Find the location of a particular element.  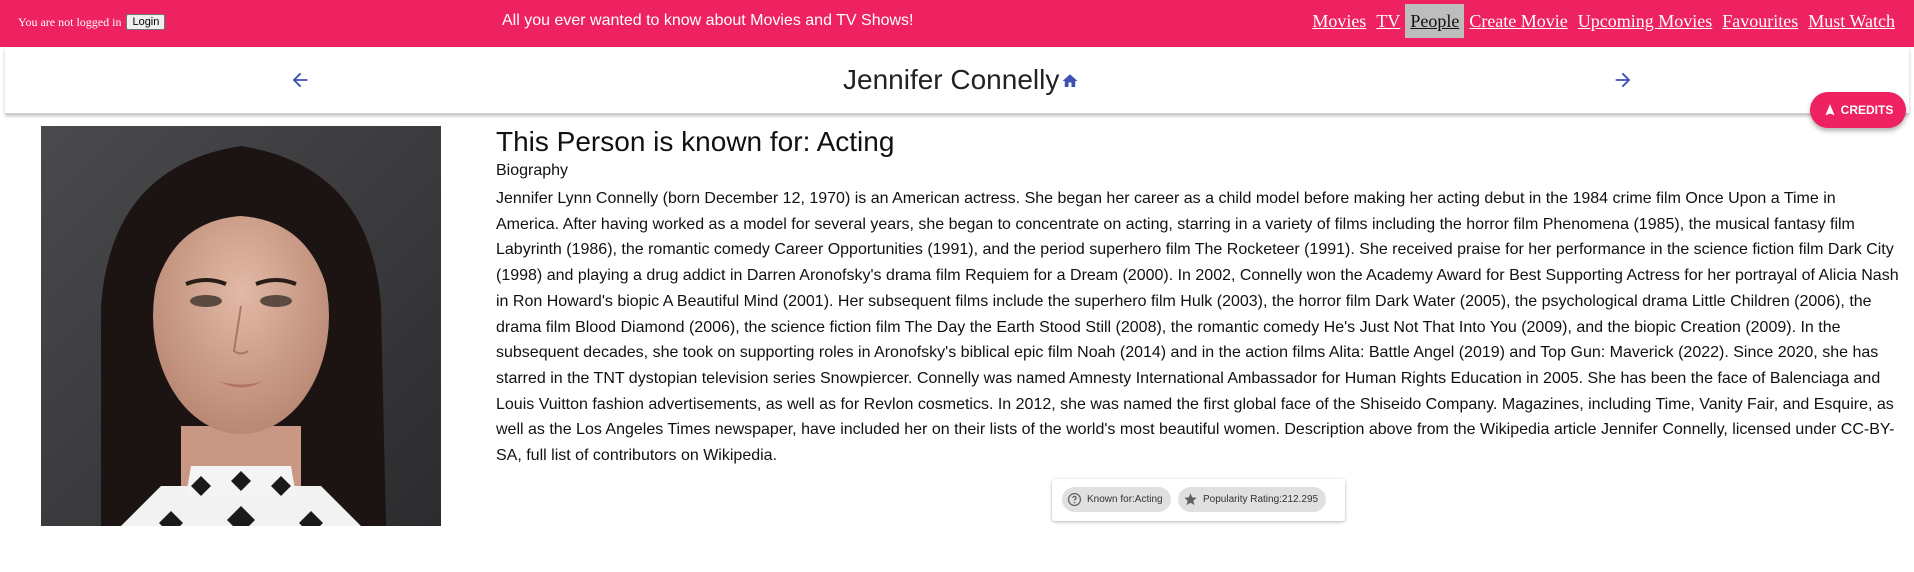

credits-button: CREDITS is located at coordinates (1858, 110).